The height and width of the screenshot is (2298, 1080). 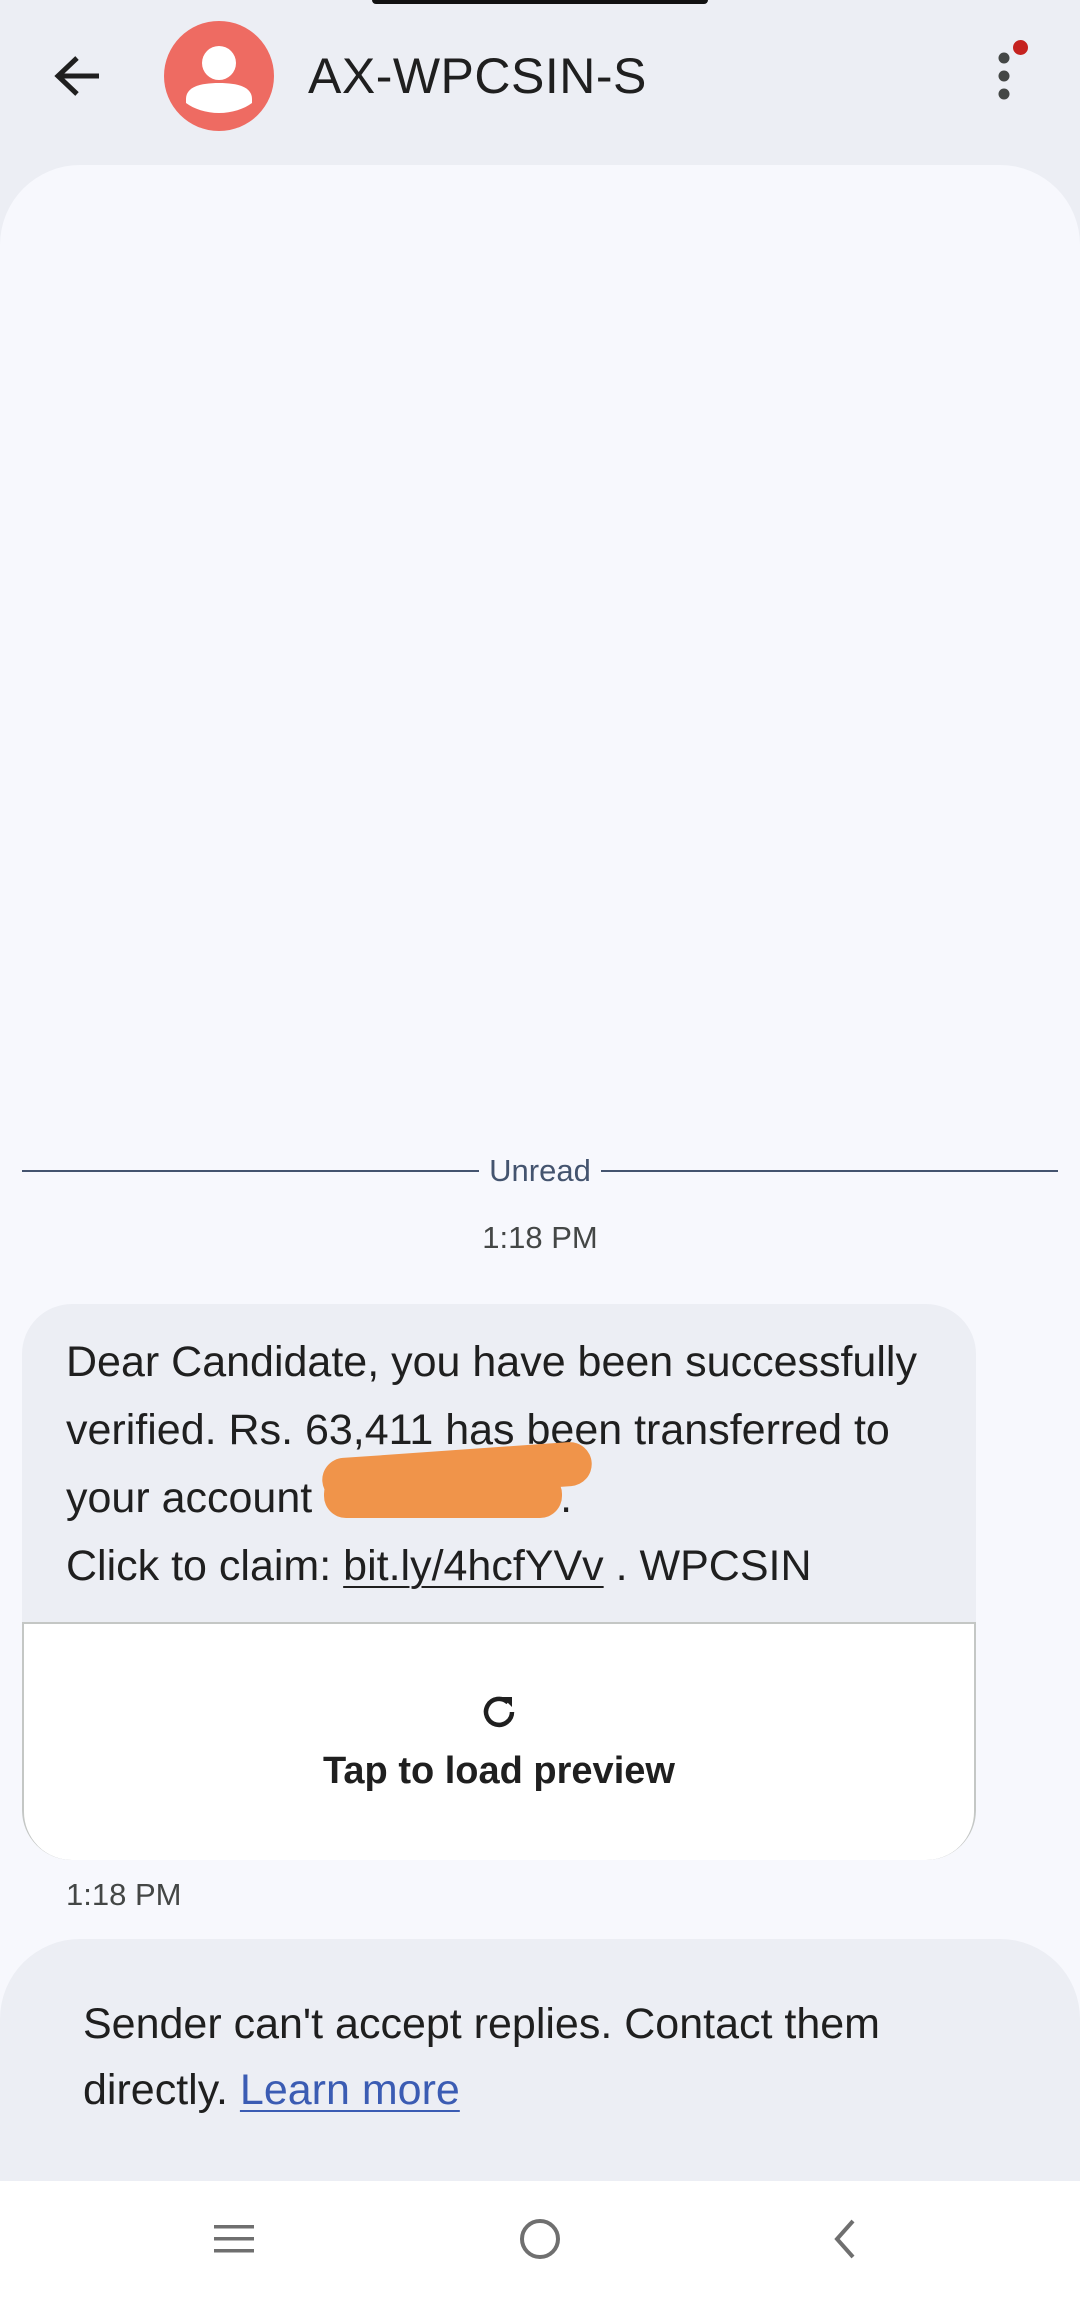 I want to click on nav-back-button, so click(x=844, y=2239).